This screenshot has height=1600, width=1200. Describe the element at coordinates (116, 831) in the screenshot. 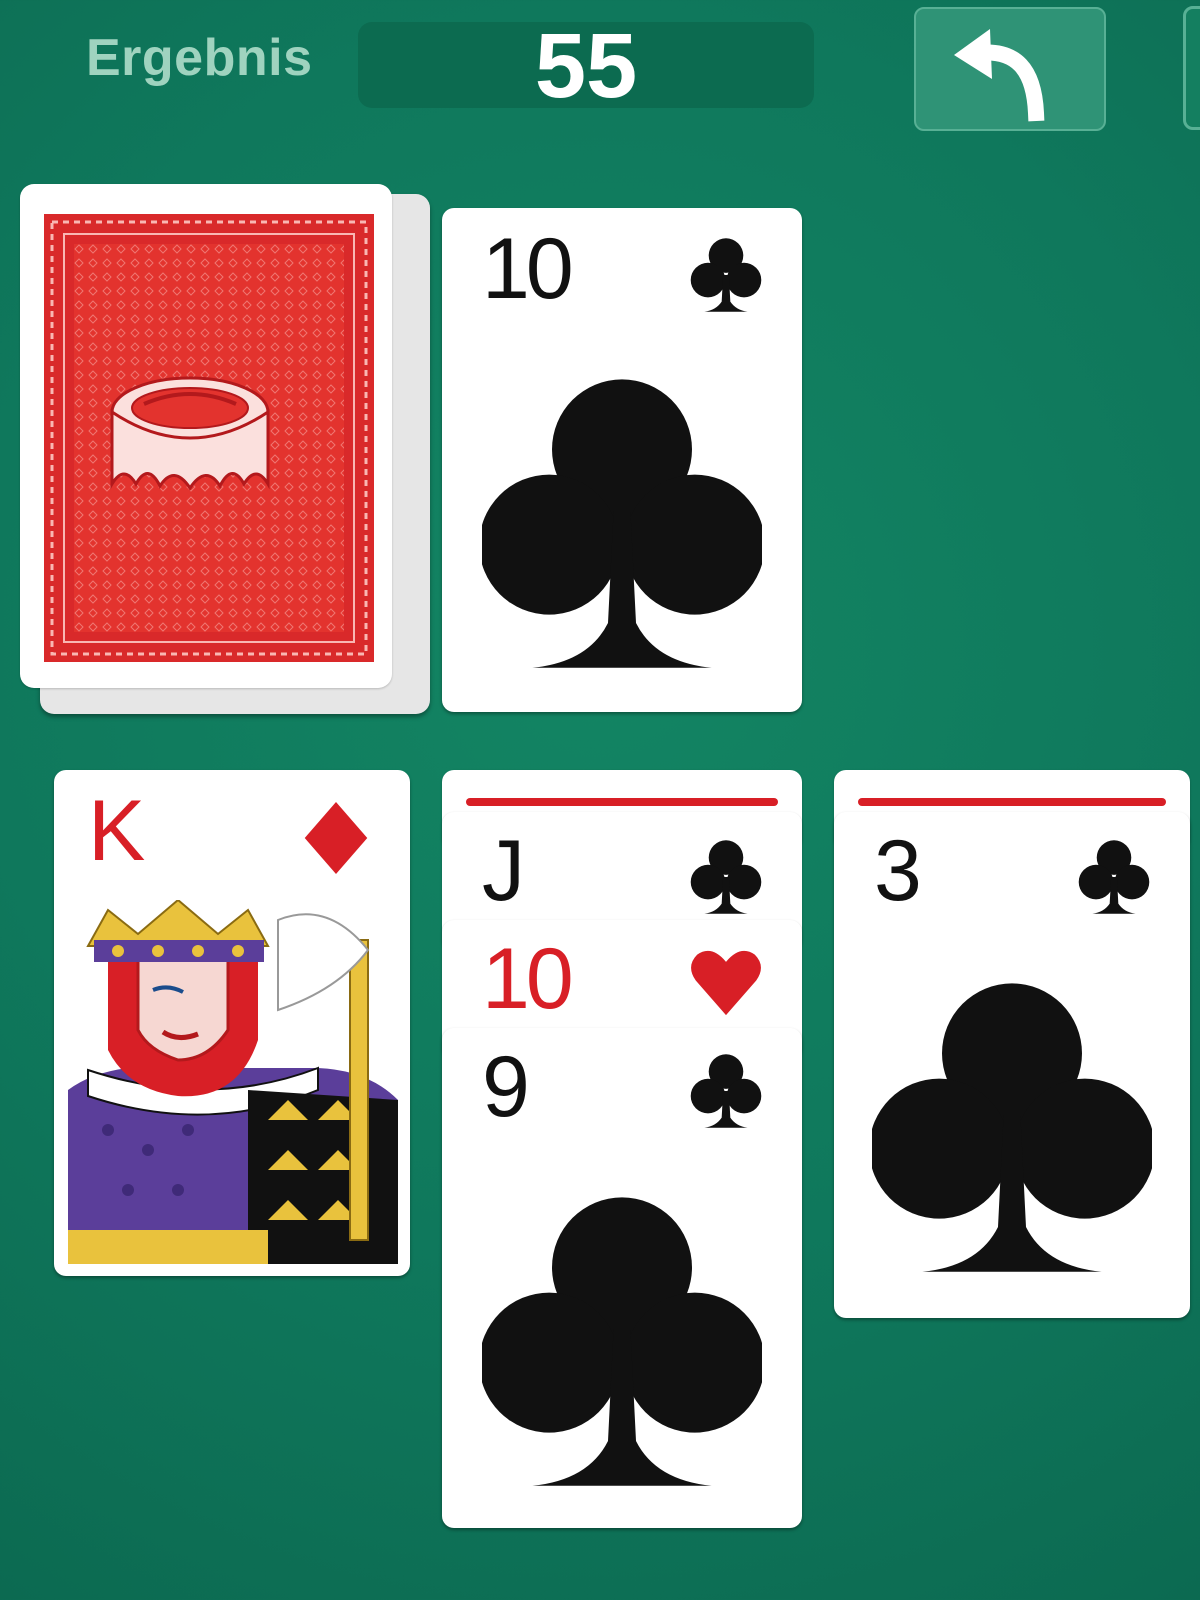

I see `card-rank: K` at that location.